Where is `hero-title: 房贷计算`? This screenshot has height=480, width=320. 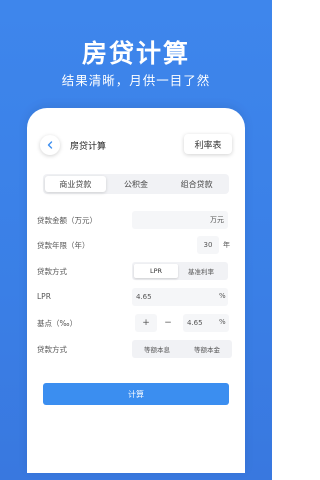 hero-title: 房贷计算 is located at coordinates (135, 53).